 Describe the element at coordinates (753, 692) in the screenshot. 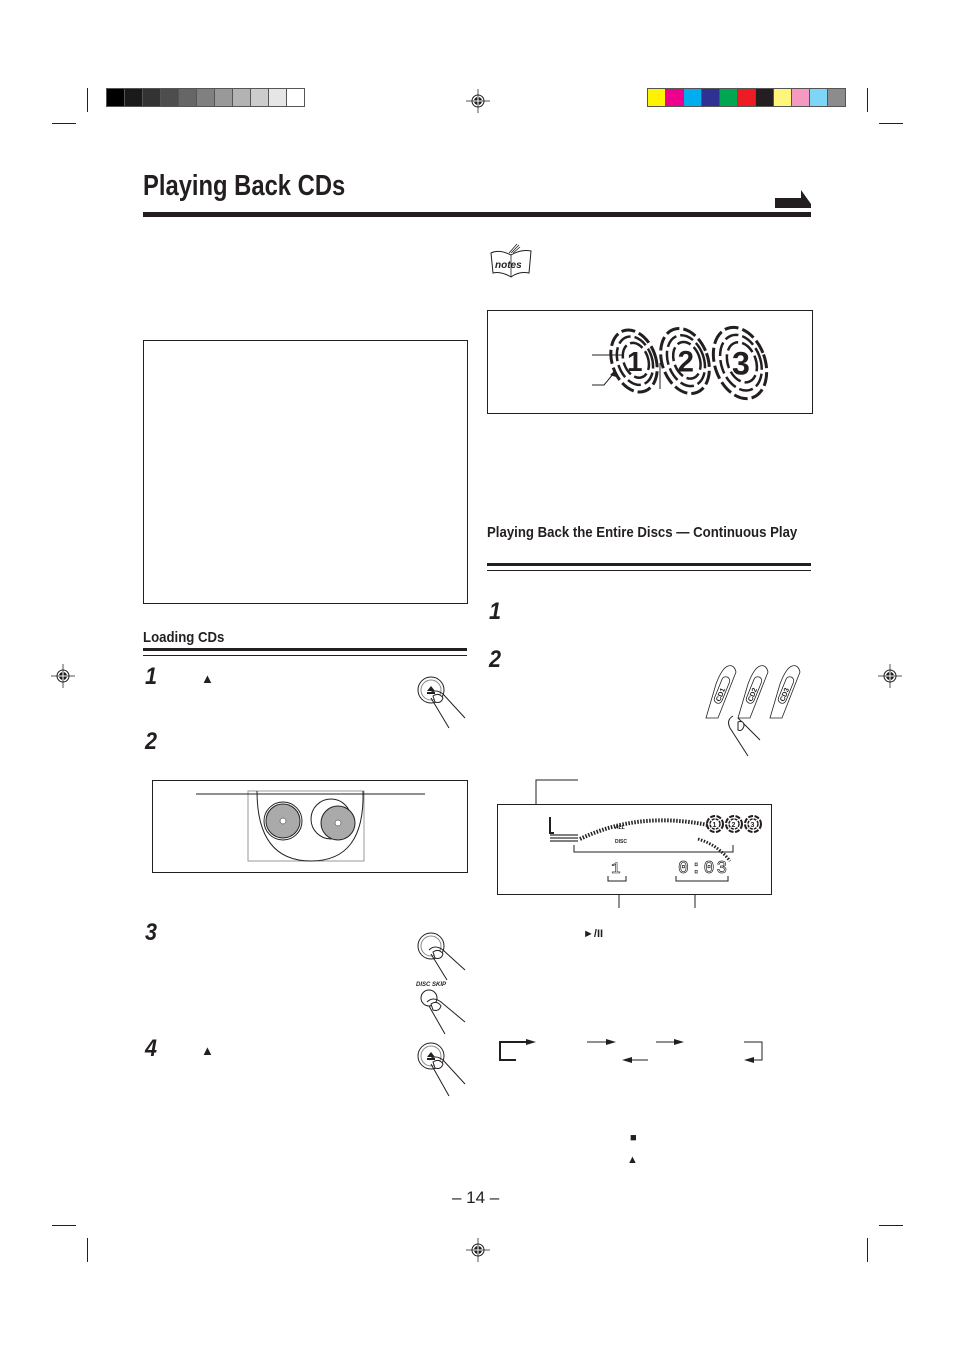

I see `cd2-button: CD2` at that location.